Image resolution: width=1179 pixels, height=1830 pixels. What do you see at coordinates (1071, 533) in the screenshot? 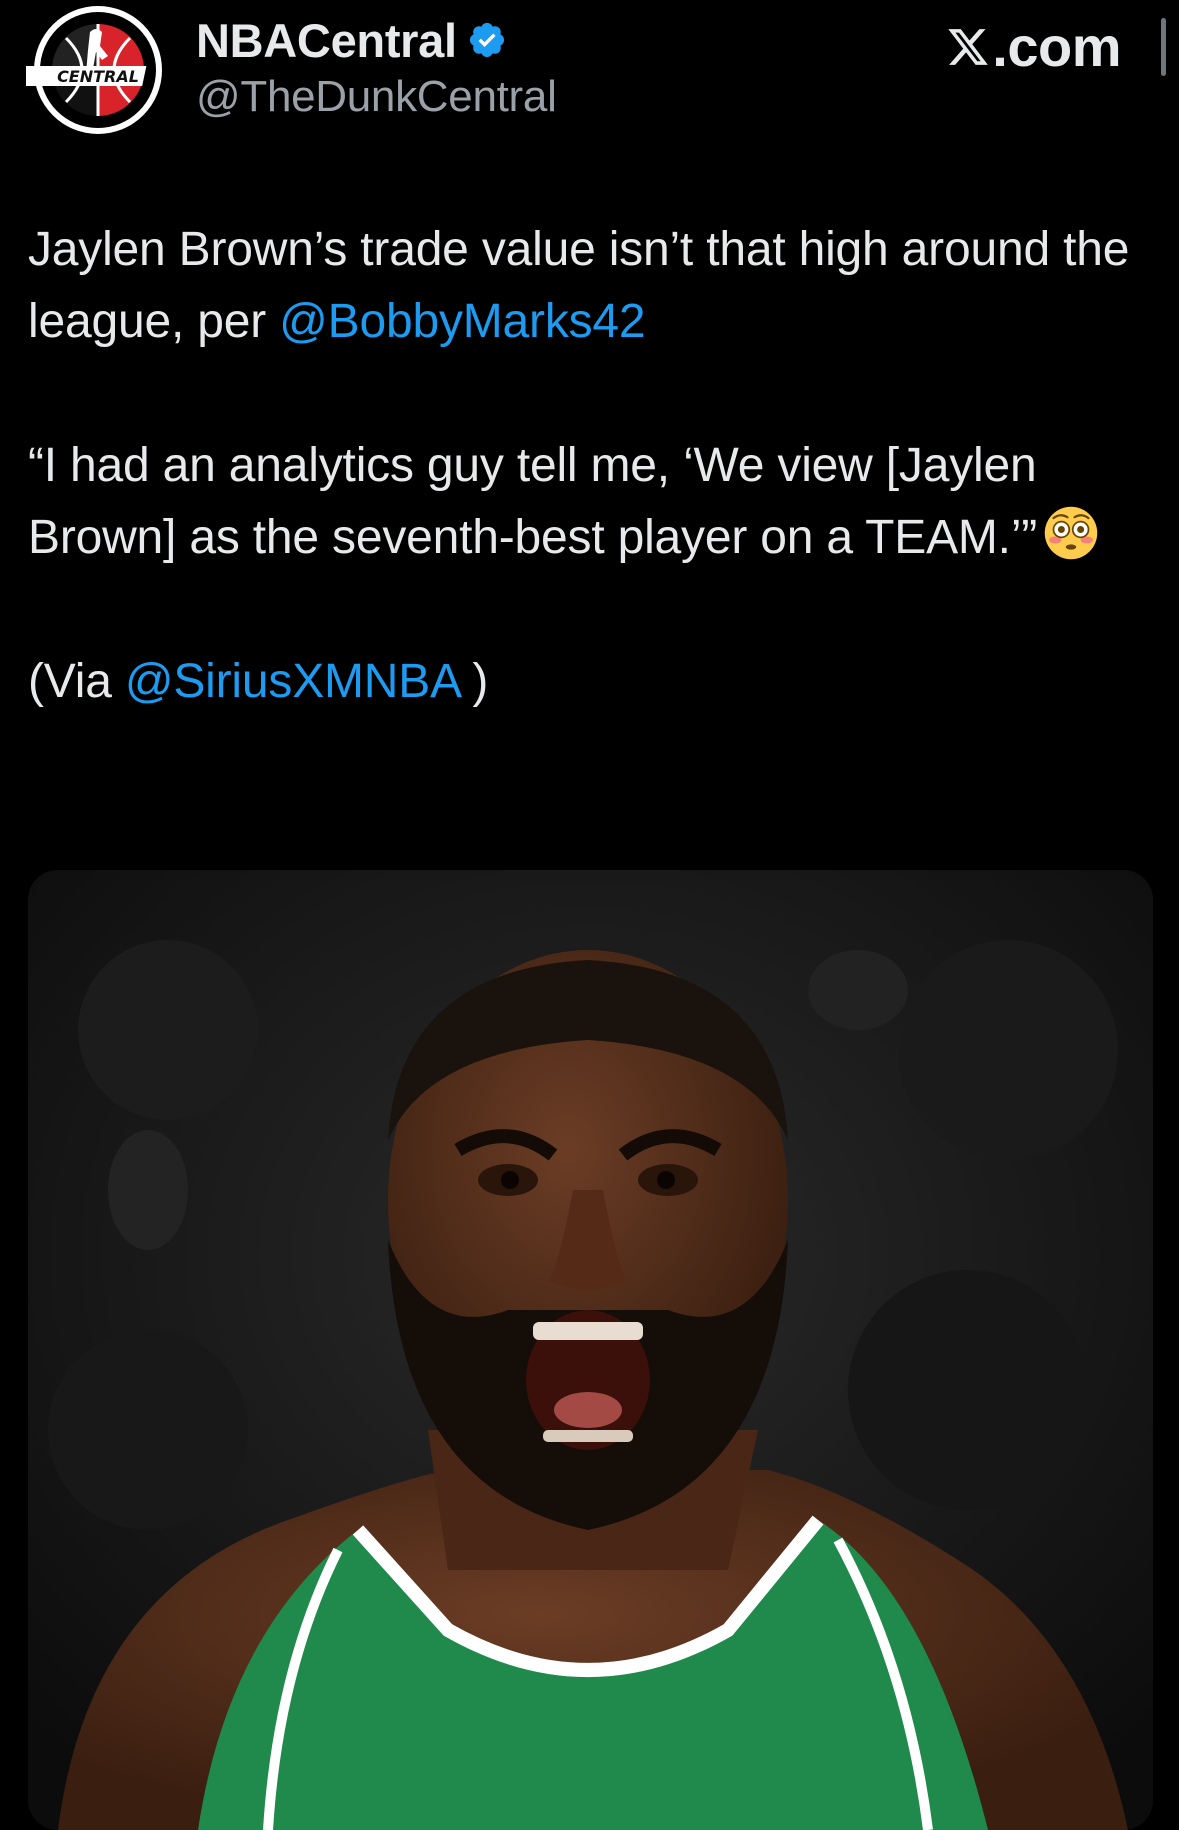
I see `flushed-face-emoji-icon` at bounding box center [1071, 533].